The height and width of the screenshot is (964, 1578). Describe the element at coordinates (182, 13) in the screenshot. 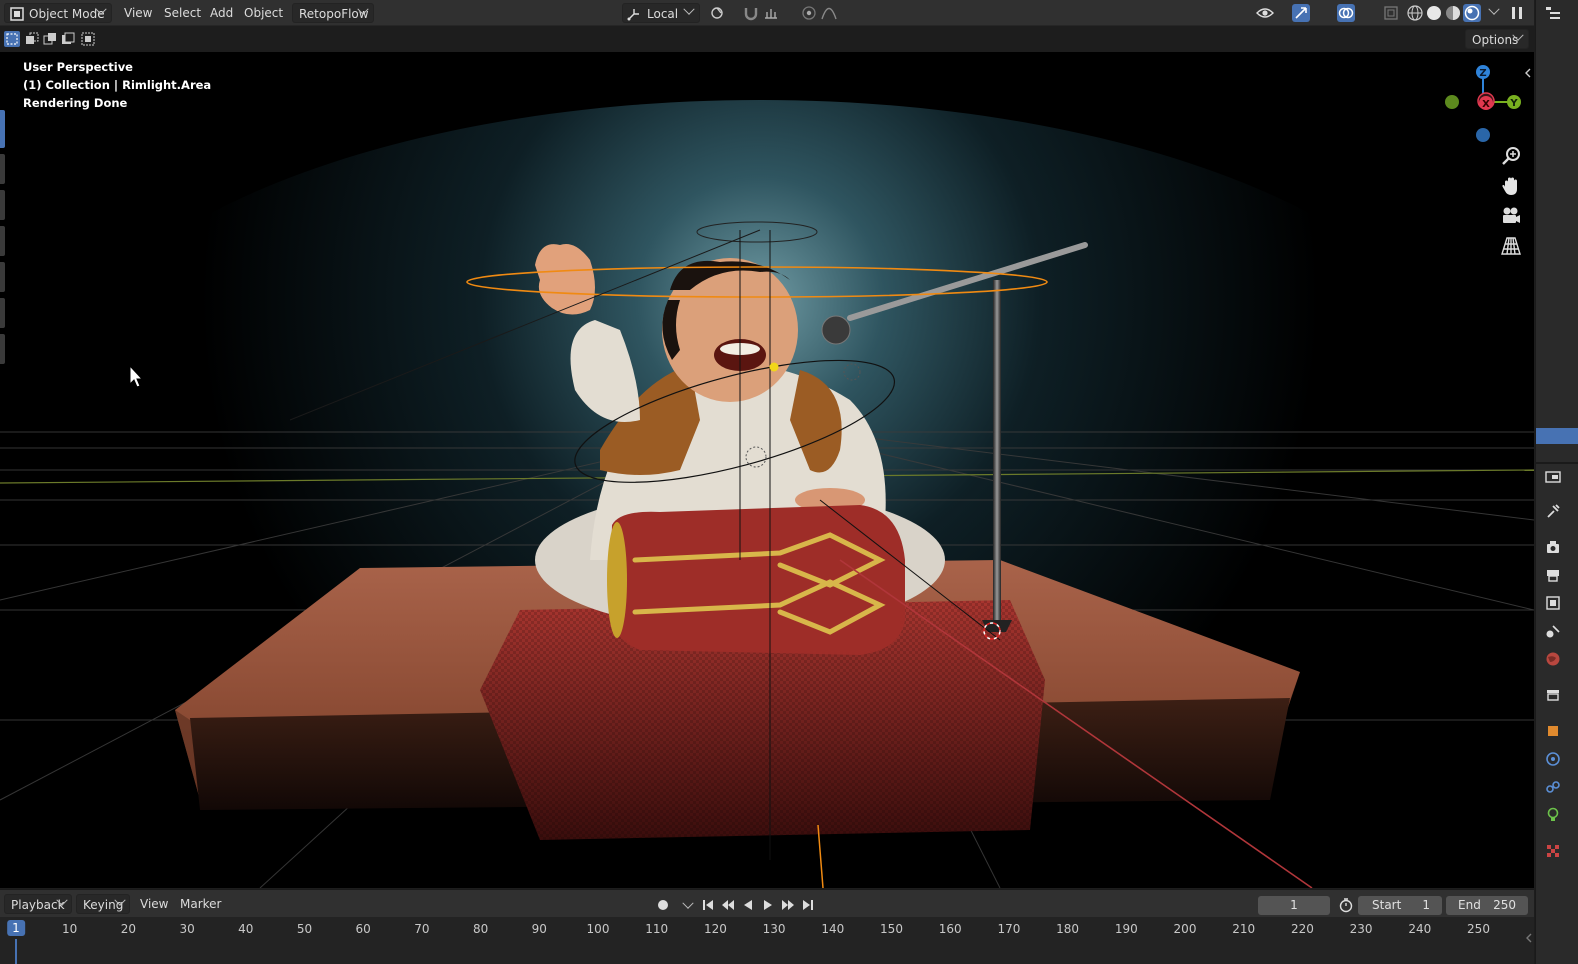

I see `menu-select: Select` at that location.